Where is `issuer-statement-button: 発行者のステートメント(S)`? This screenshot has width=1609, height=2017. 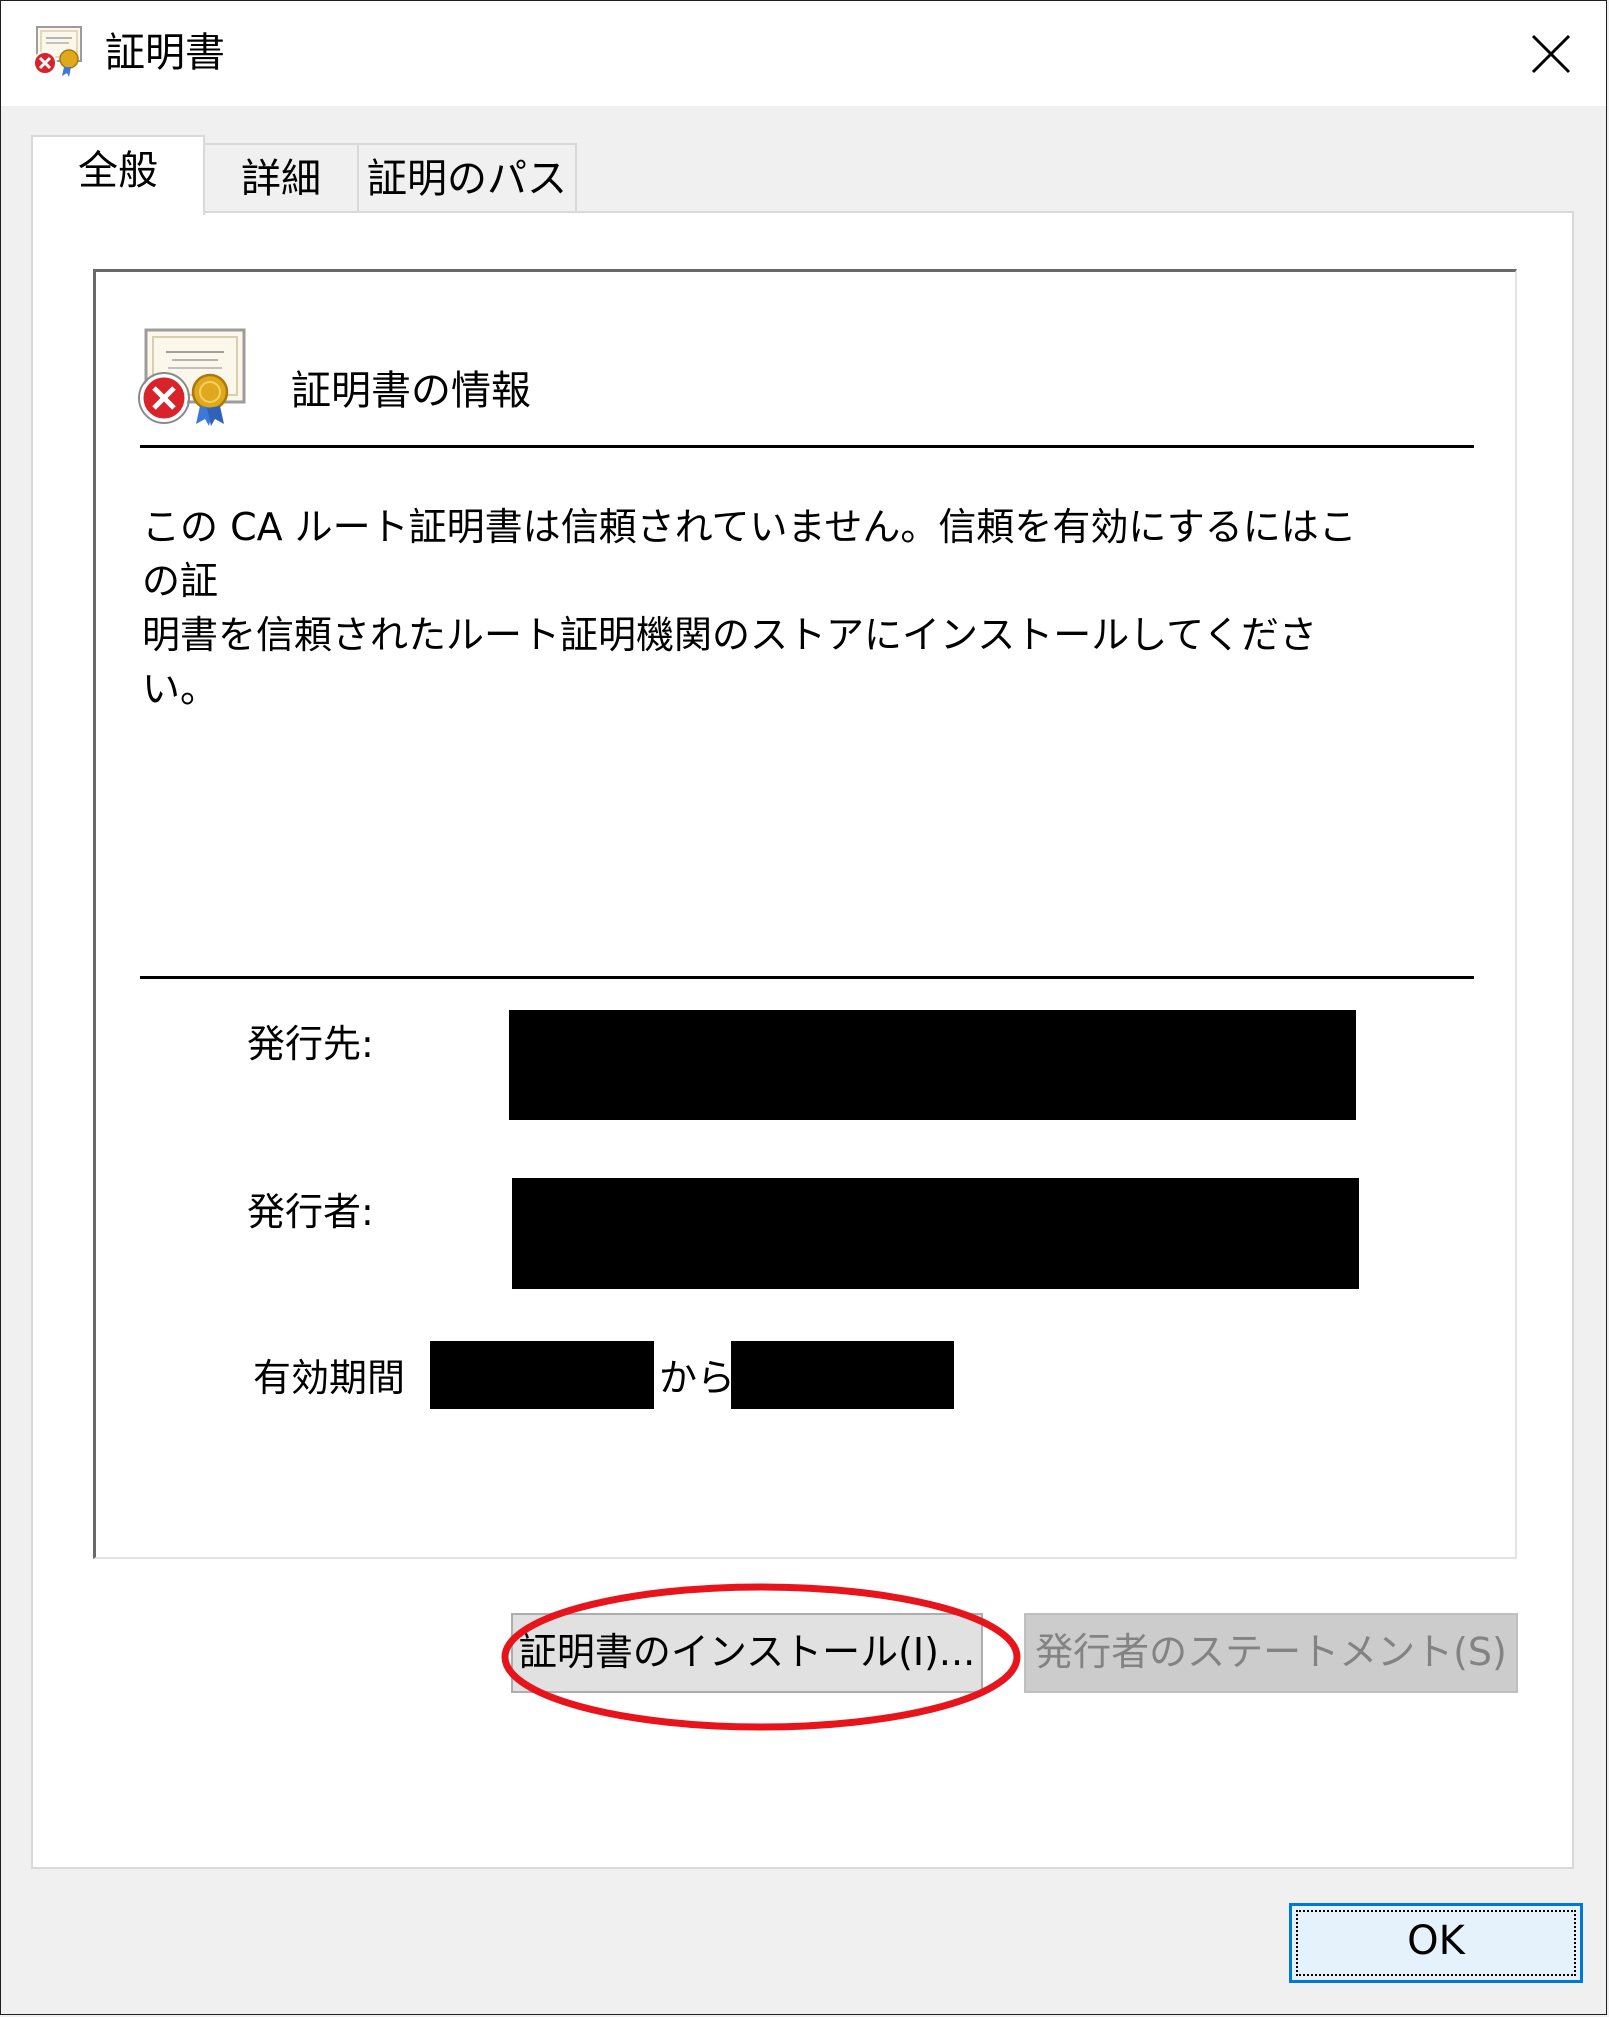
issuer-statement-button: 発行者のステートメント(S) is located at coordinates (1271, 1653).